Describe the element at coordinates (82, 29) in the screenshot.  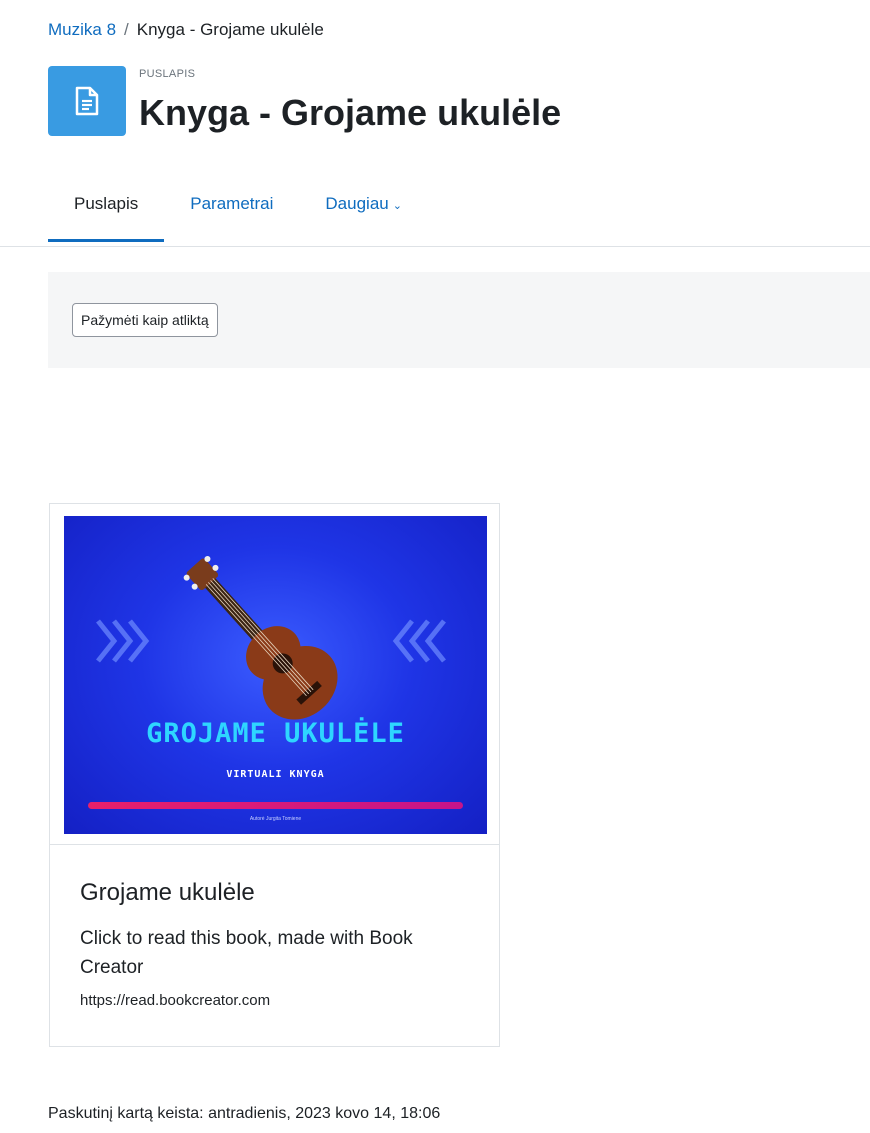
I see `breadcrumb-course-link: Muzika 8` at that location.